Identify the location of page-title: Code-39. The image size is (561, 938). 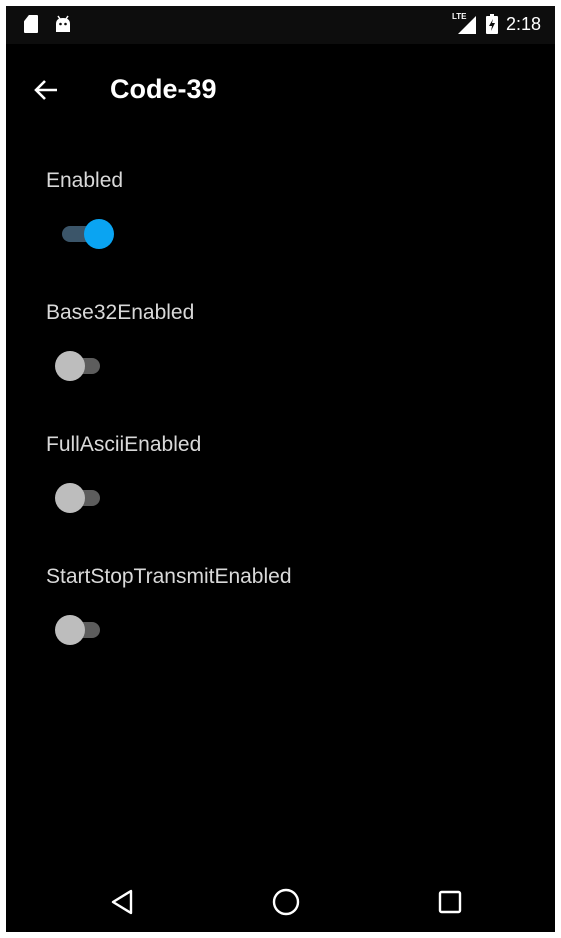
(163, 89).